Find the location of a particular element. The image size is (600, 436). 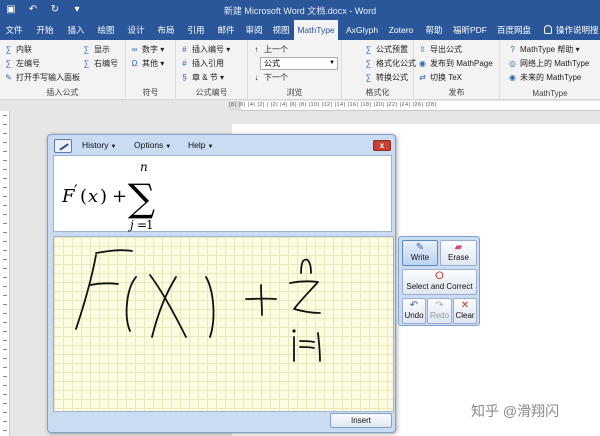

future-mathtype-label: 未来的 MathType is located at coordinates (551, 77).